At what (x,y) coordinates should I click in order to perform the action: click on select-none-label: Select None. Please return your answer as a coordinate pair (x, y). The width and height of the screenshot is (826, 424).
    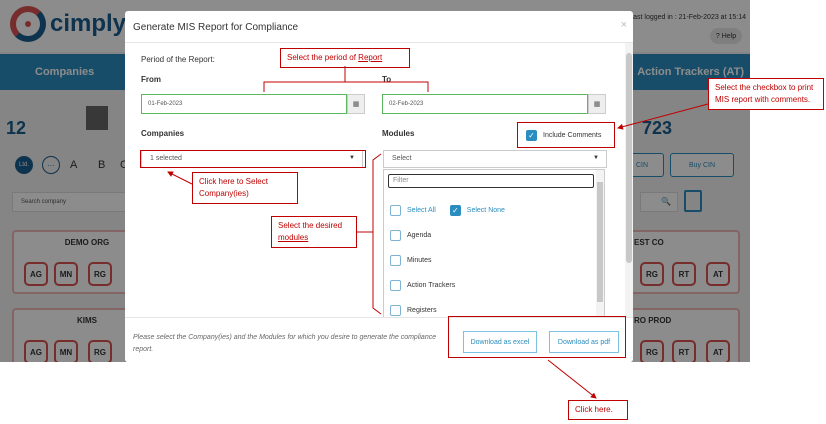
    Looking at the image, I should click on (485, 210).